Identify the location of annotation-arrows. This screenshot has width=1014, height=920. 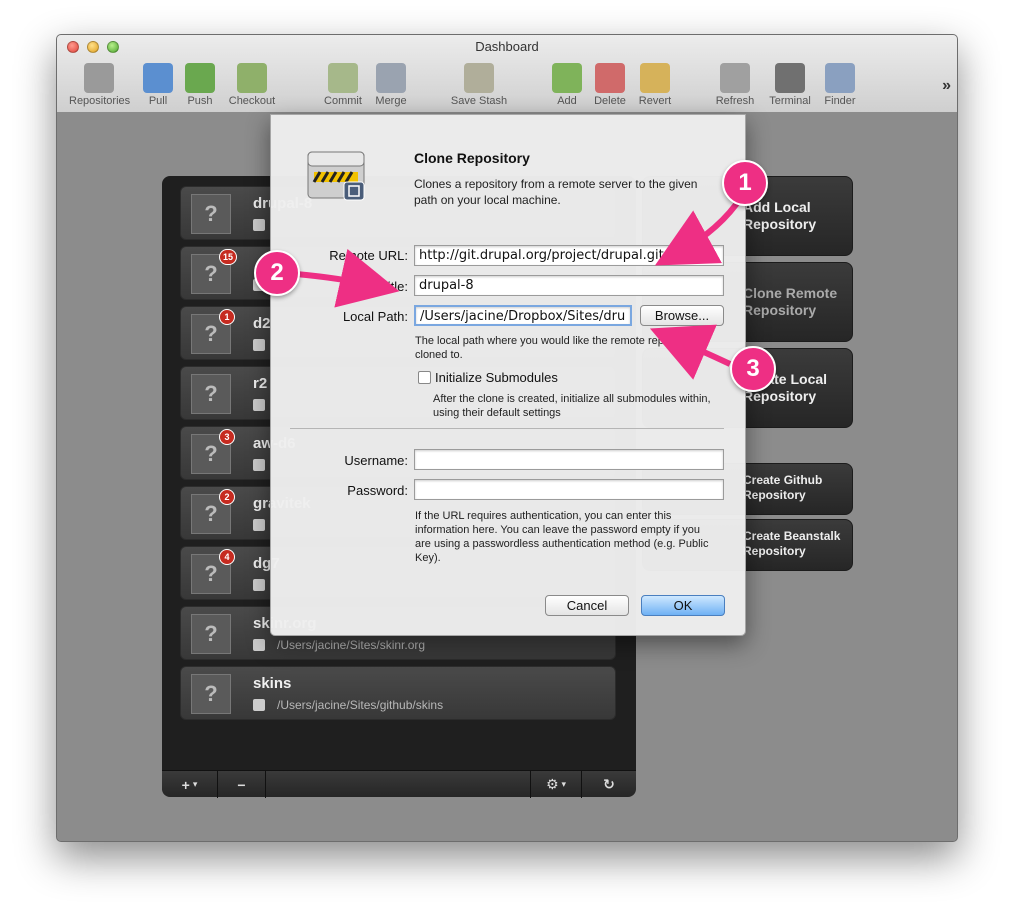
(520, 287).